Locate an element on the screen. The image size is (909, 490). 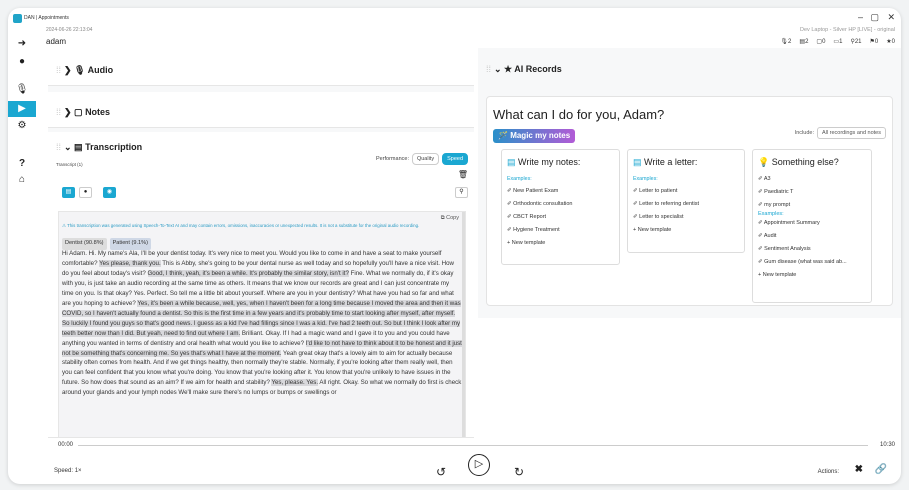
write-notes-title: ▤ Write my notes: is located at coordinates (544, 162).